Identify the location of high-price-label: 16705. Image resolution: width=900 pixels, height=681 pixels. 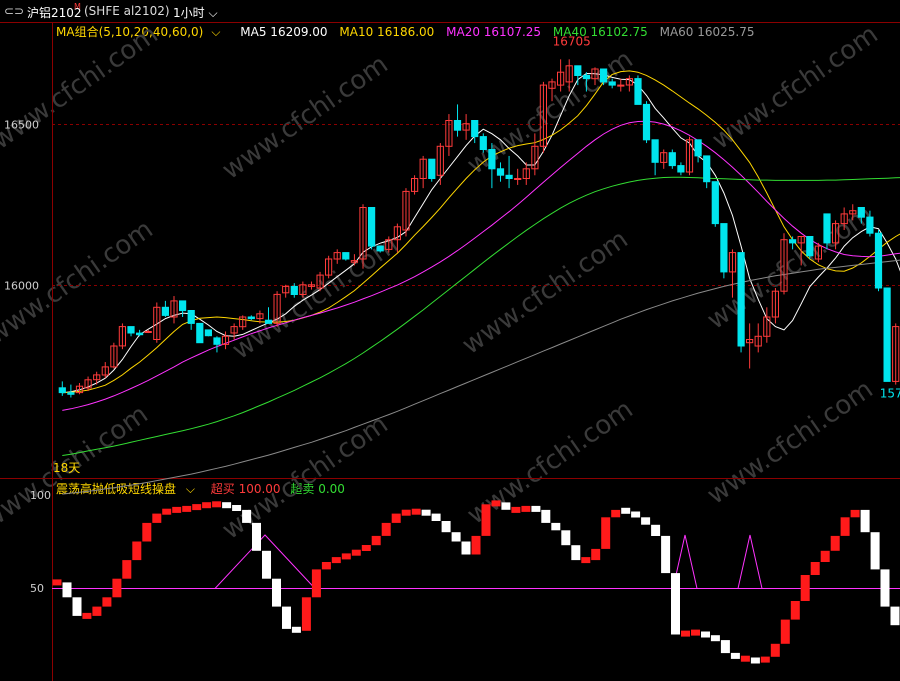
(572, 41).